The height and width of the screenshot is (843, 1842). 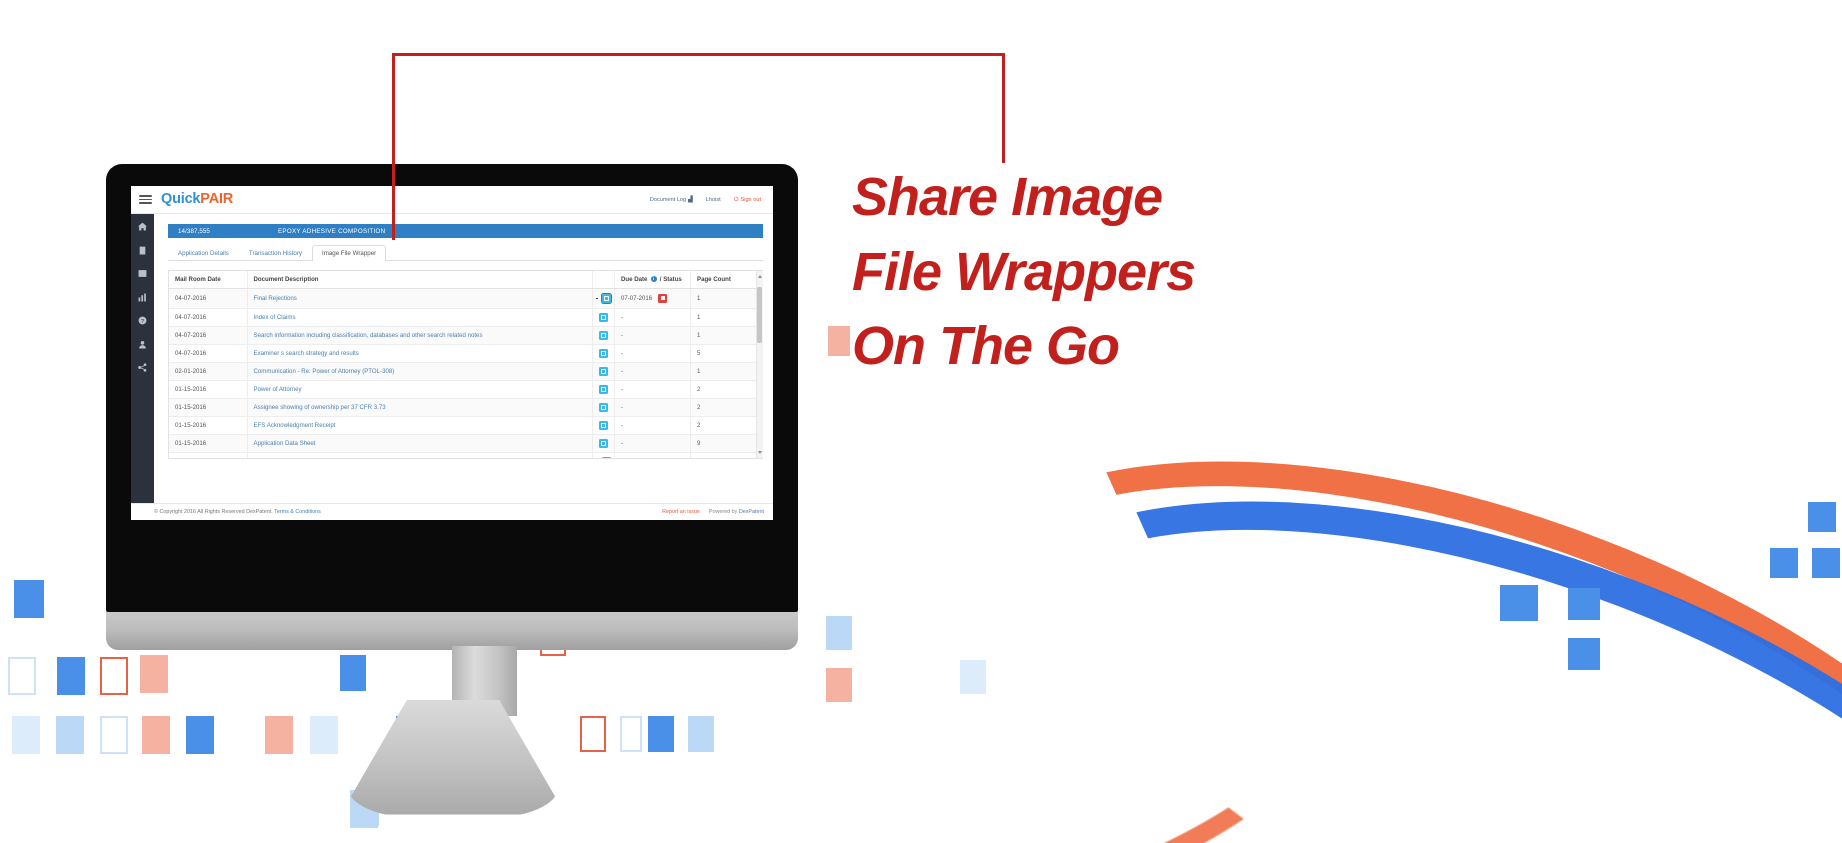 I want to click on application-header: 14/387,555 EPOXY ADHESIVE COMPOSITION, so click(x=465, y=231).